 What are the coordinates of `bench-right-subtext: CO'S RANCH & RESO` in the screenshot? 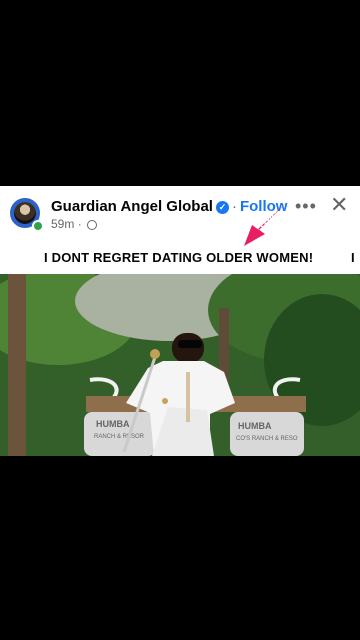 It's located at (267, 439).